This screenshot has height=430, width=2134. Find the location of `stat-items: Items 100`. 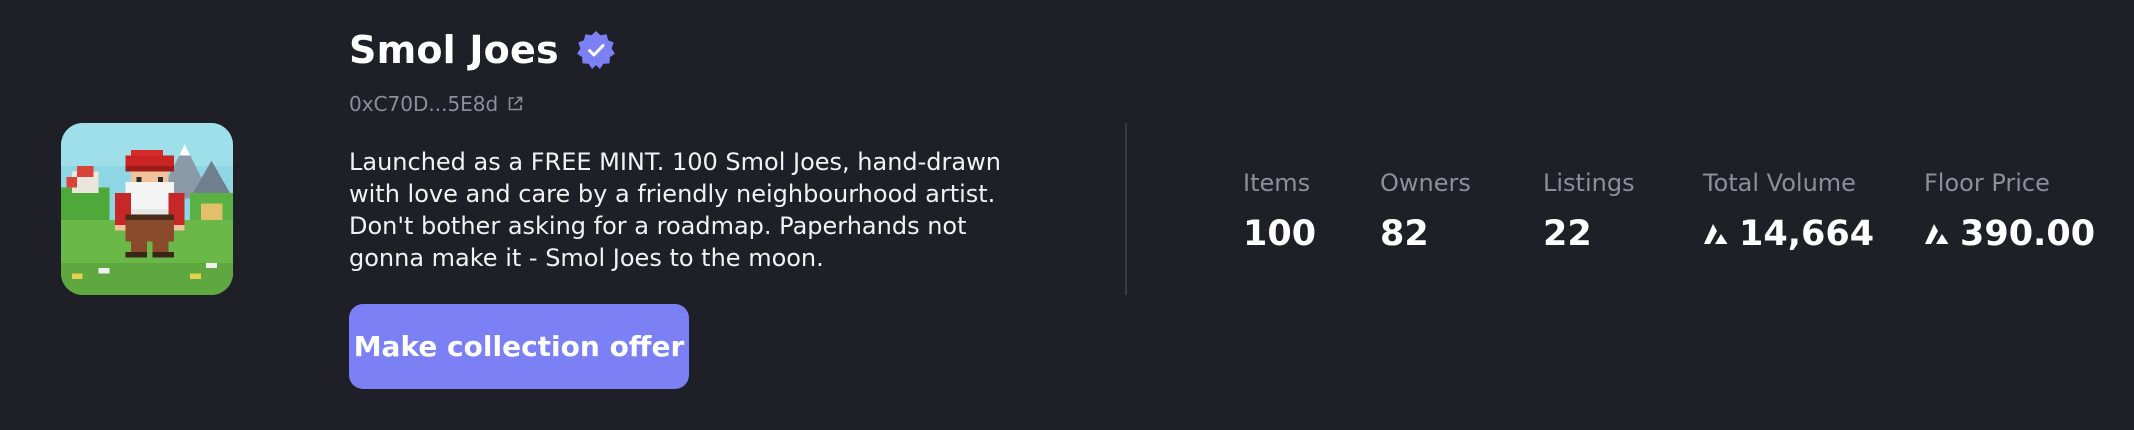

stat-items: Items 100 is located at coordinates (1279, 211).